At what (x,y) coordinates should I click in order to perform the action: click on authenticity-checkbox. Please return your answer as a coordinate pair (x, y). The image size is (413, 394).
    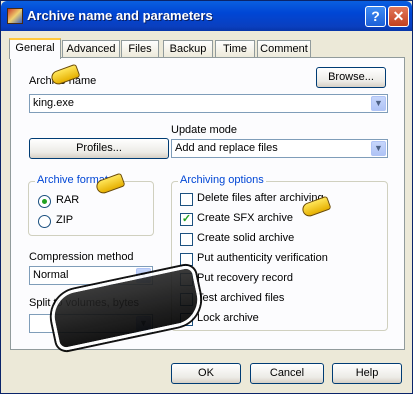
    Looking at the image, I should click on (186, 259).